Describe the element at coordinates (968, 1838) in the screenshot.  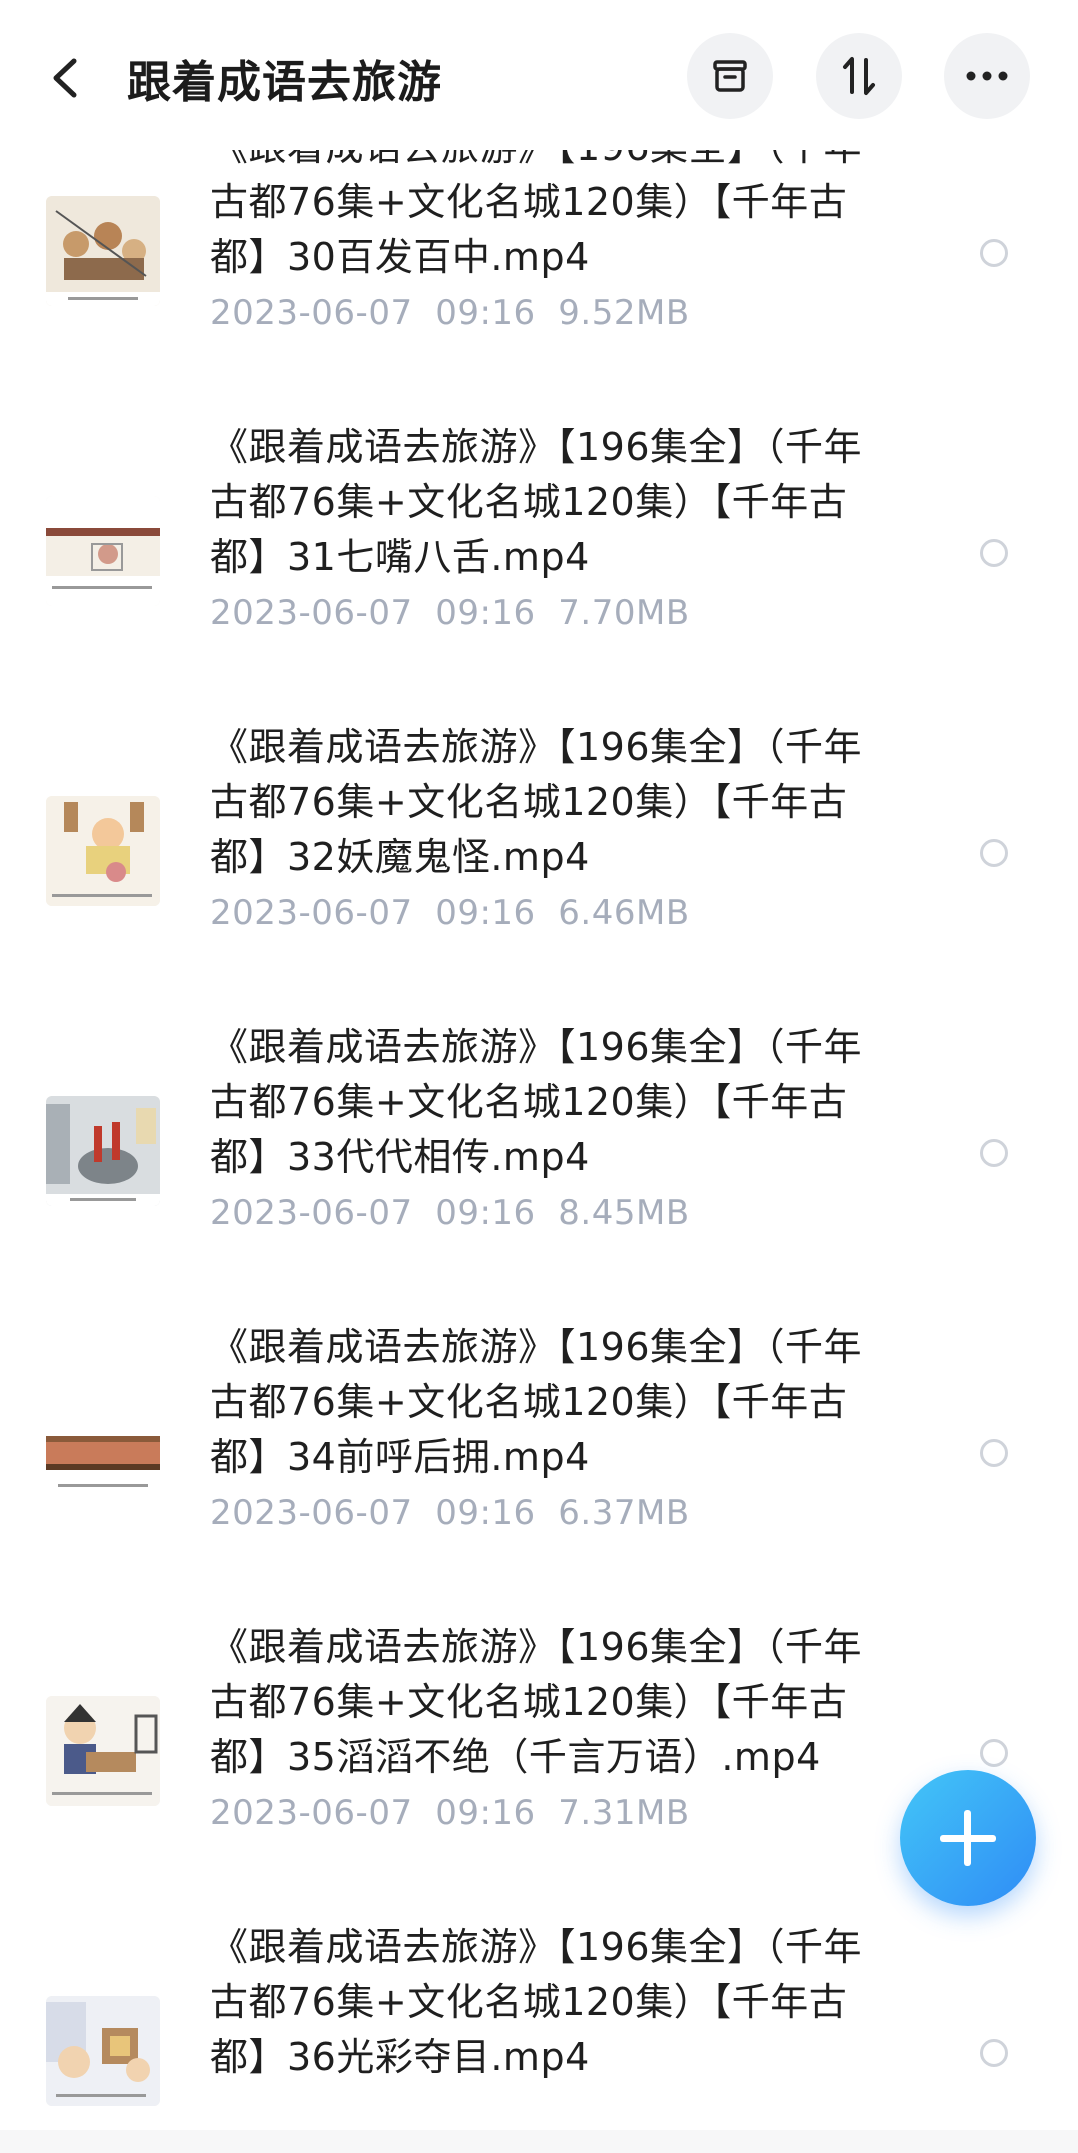
I see `add-button` at that location.